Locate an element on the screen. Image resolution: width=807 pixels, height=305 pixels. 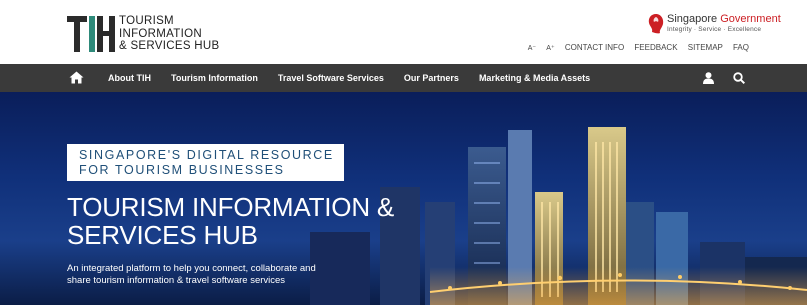
hero-title: TOURISM INFORMATION & SERVICES HUB is located at coordinates (230, 221).